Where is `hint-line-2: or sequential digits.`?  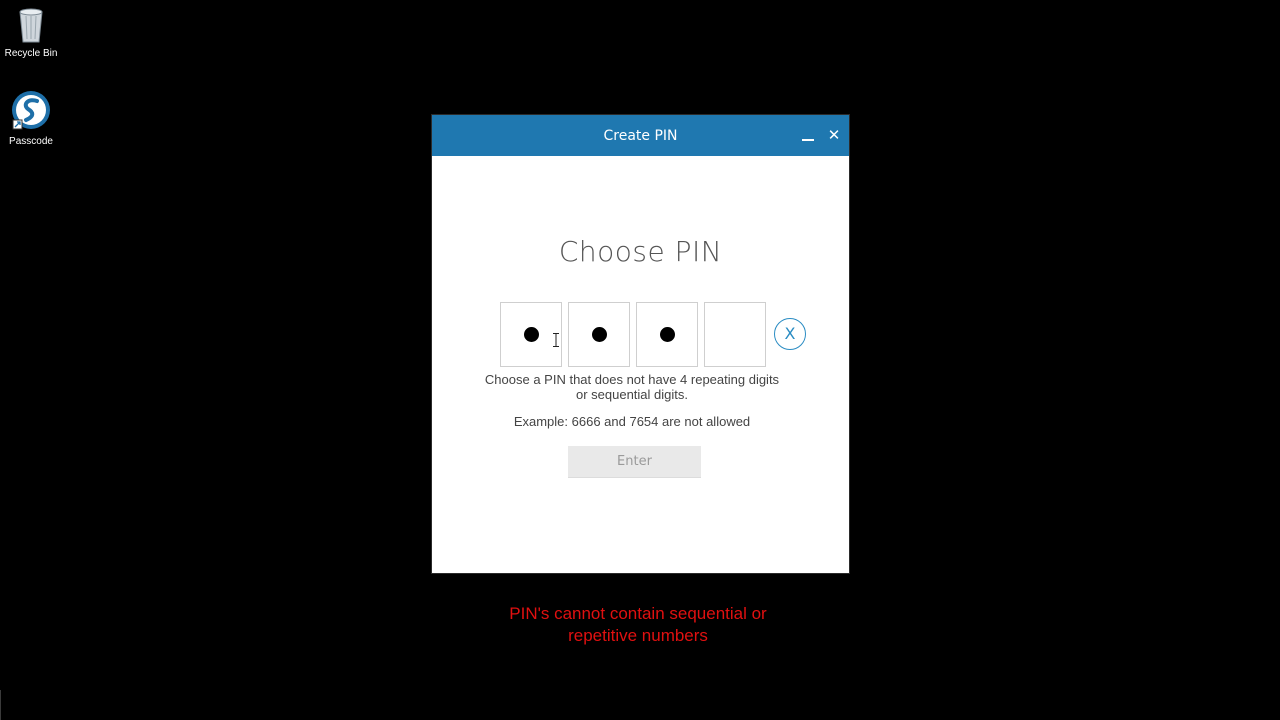 hint-line-2: or sequential digits. is located at coordinates (631, 394).